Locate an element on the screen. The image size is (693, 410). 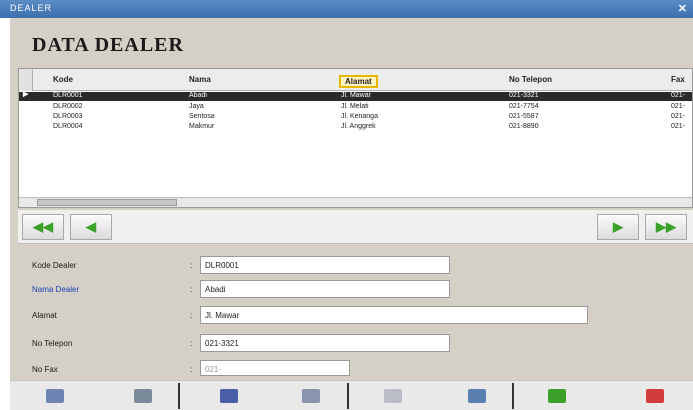
current-row-marker: ▶ is located at coordinates (26, 94).